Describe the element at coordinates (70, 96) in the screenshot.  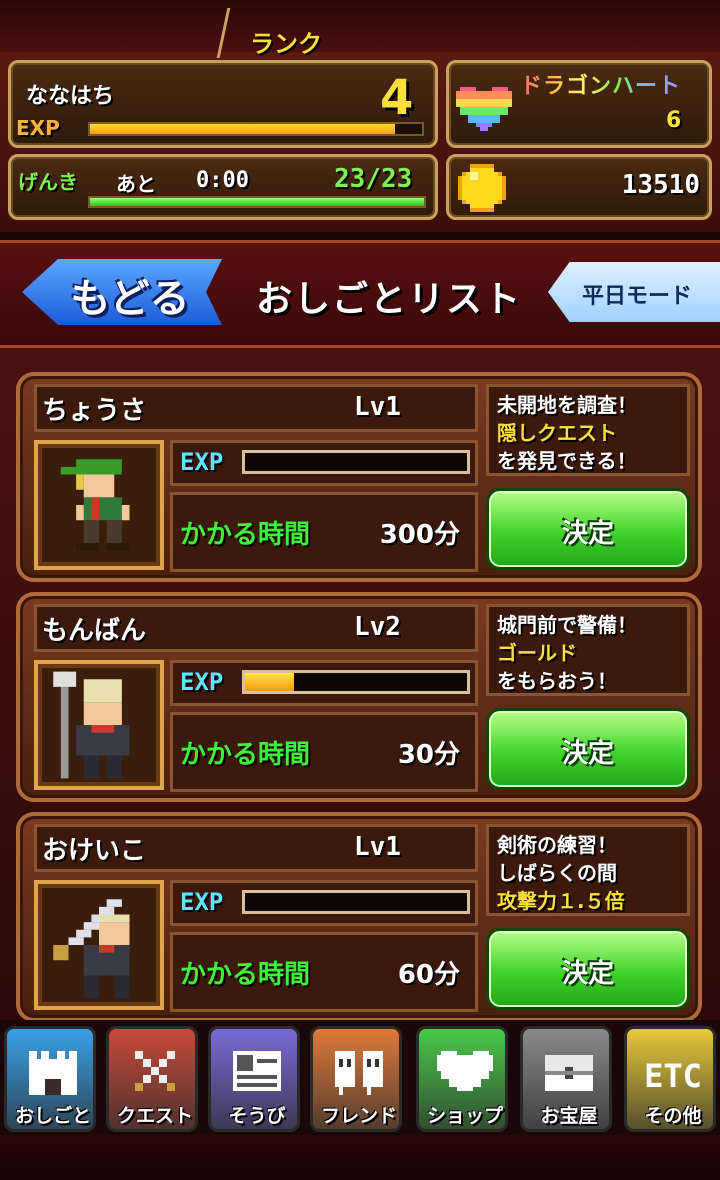
I see `player-name: ななはち` at that location.